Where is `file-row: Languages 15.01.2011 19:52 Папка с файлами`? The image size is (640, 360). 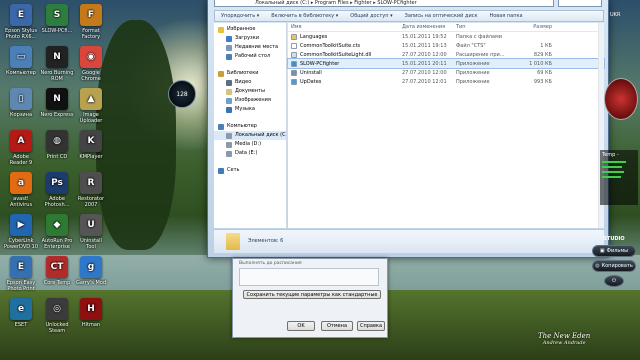
file-row: Languages 15.01.2011 19:52 Папка с файлами is located at coordinates (446, 36).